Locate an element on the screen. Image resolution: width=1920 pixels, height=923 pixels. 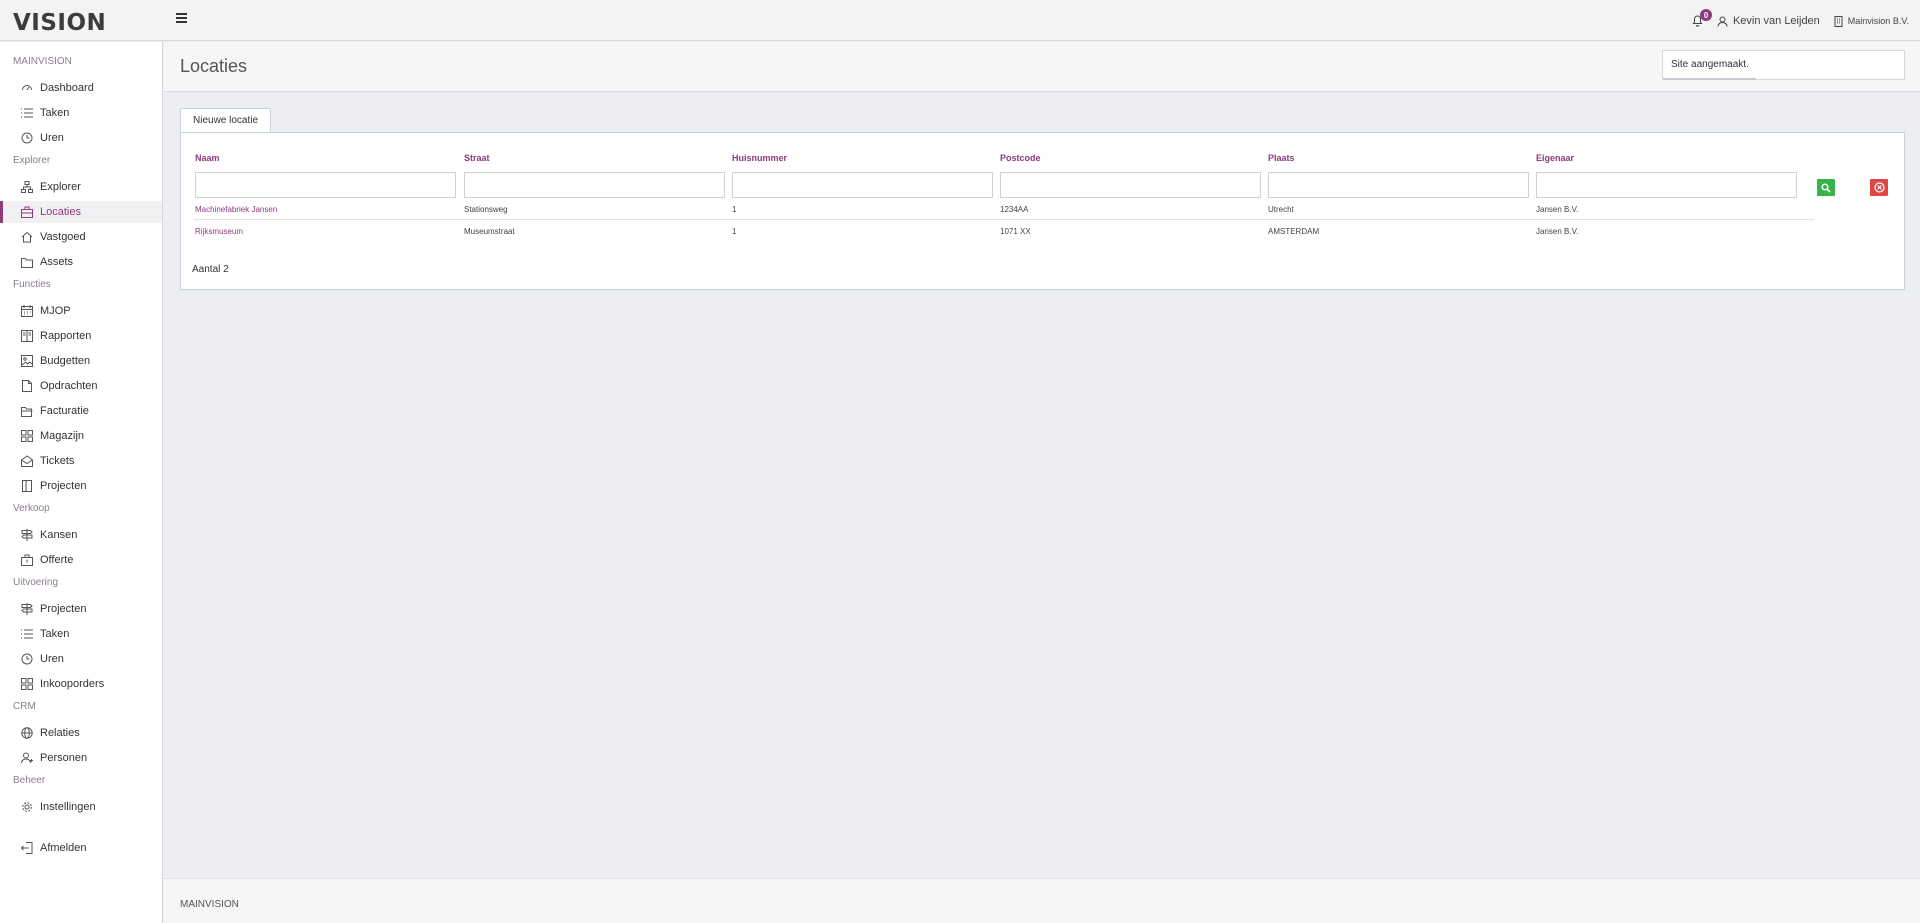
cell-naam: Rijksmuseum is located at coordinates (219, 231).